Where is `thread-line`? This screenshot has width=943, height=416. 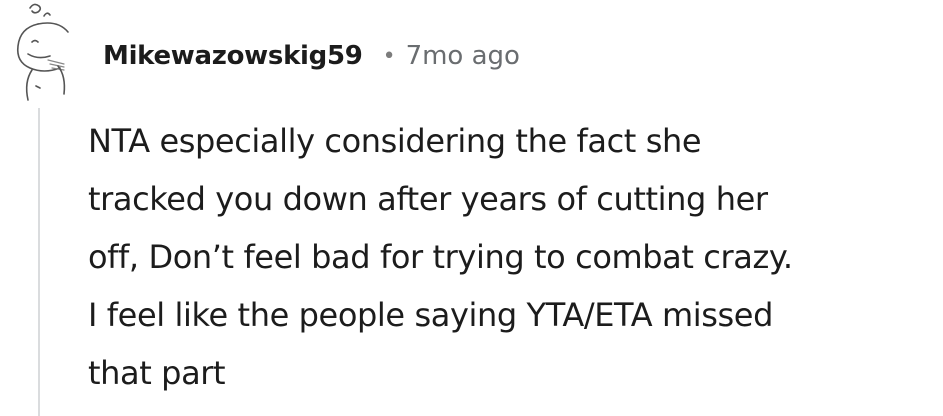
thread-line is located at coordinates (39, 262).